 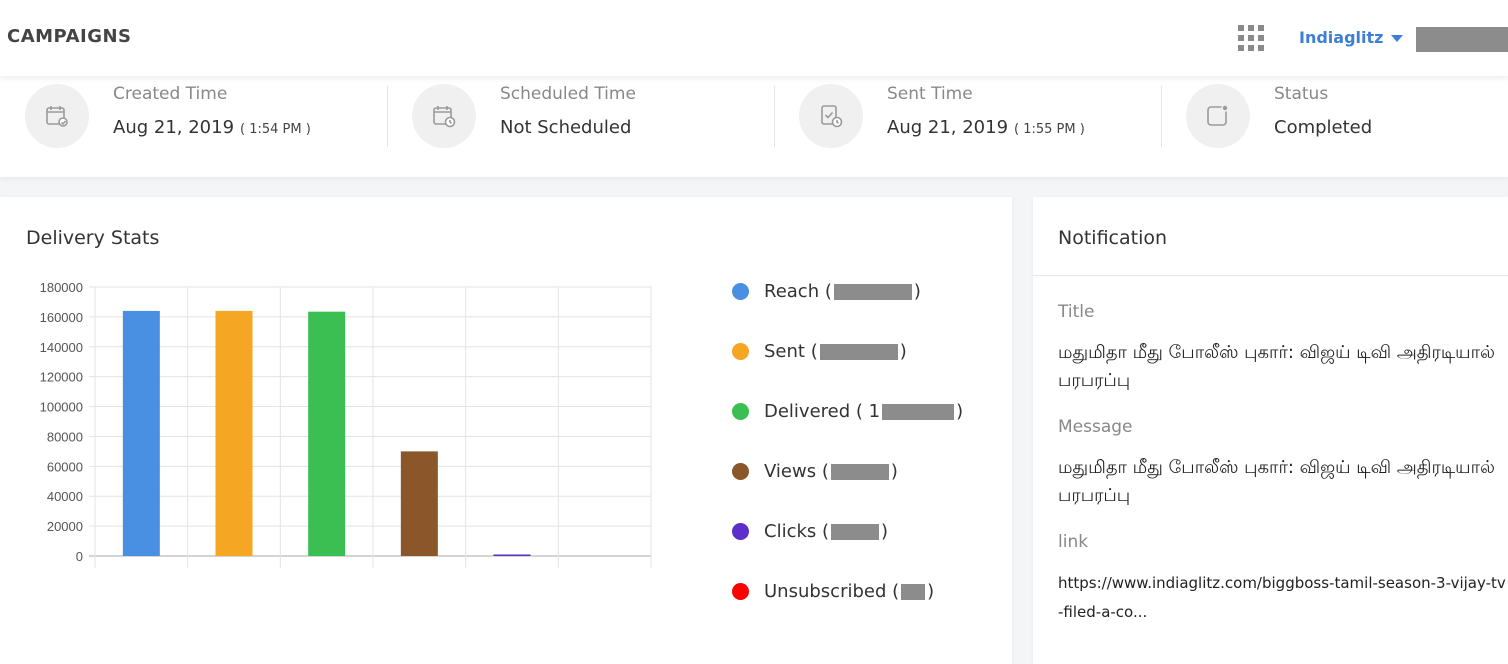 What do you see at coordinates (1462, 39) in the screenshot?
I see `redacted-user-block` at bounding box center [1462, 39].